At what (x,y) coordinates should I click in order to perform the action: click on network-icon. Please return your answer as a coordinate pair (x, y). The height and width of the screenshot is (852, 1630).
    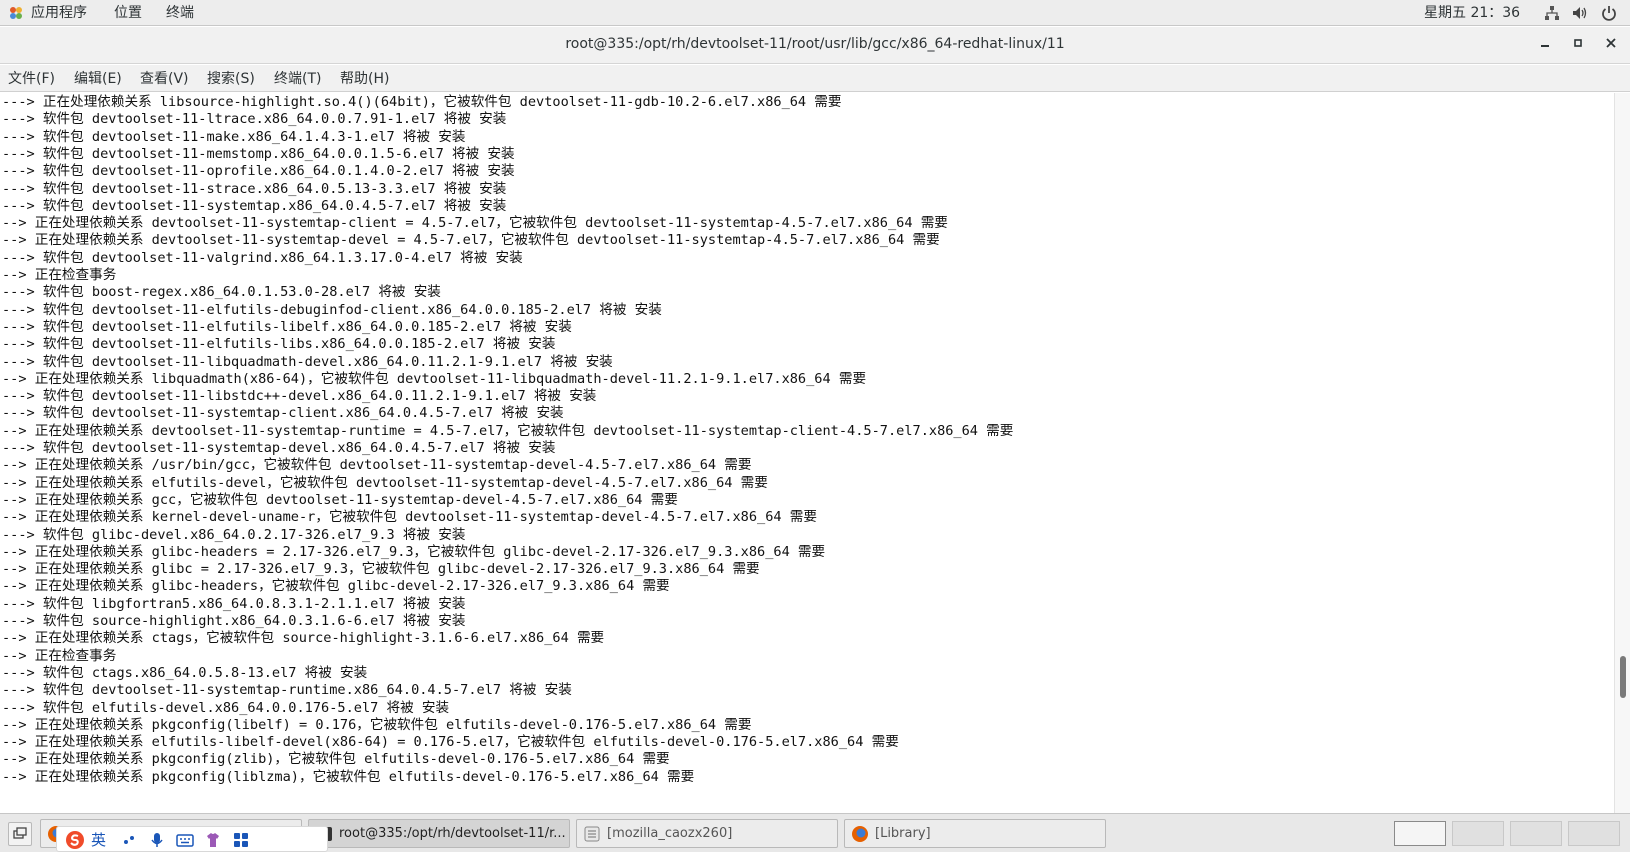
    Looking at the image, I should click on (1552, 13).